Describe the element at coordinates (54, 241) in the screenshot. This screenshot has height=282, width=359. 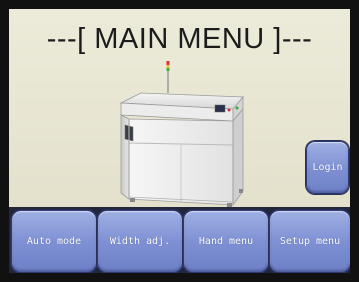
I see `auto-mode-button: Auto mode` at that location.